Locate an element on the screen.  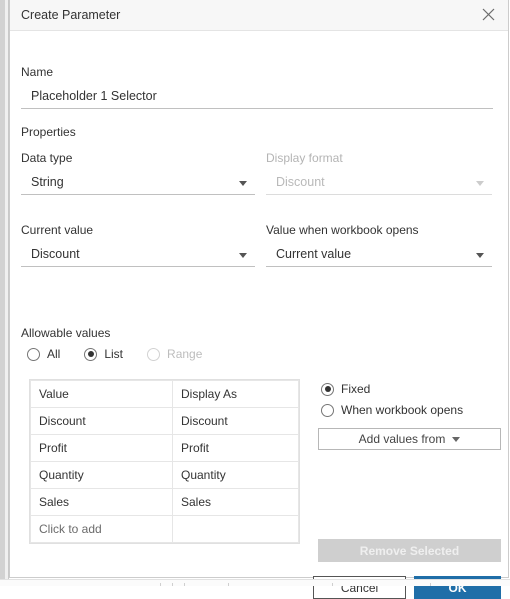
name-input: Placeholder 1 Selector is located at coordinates (257, 97).